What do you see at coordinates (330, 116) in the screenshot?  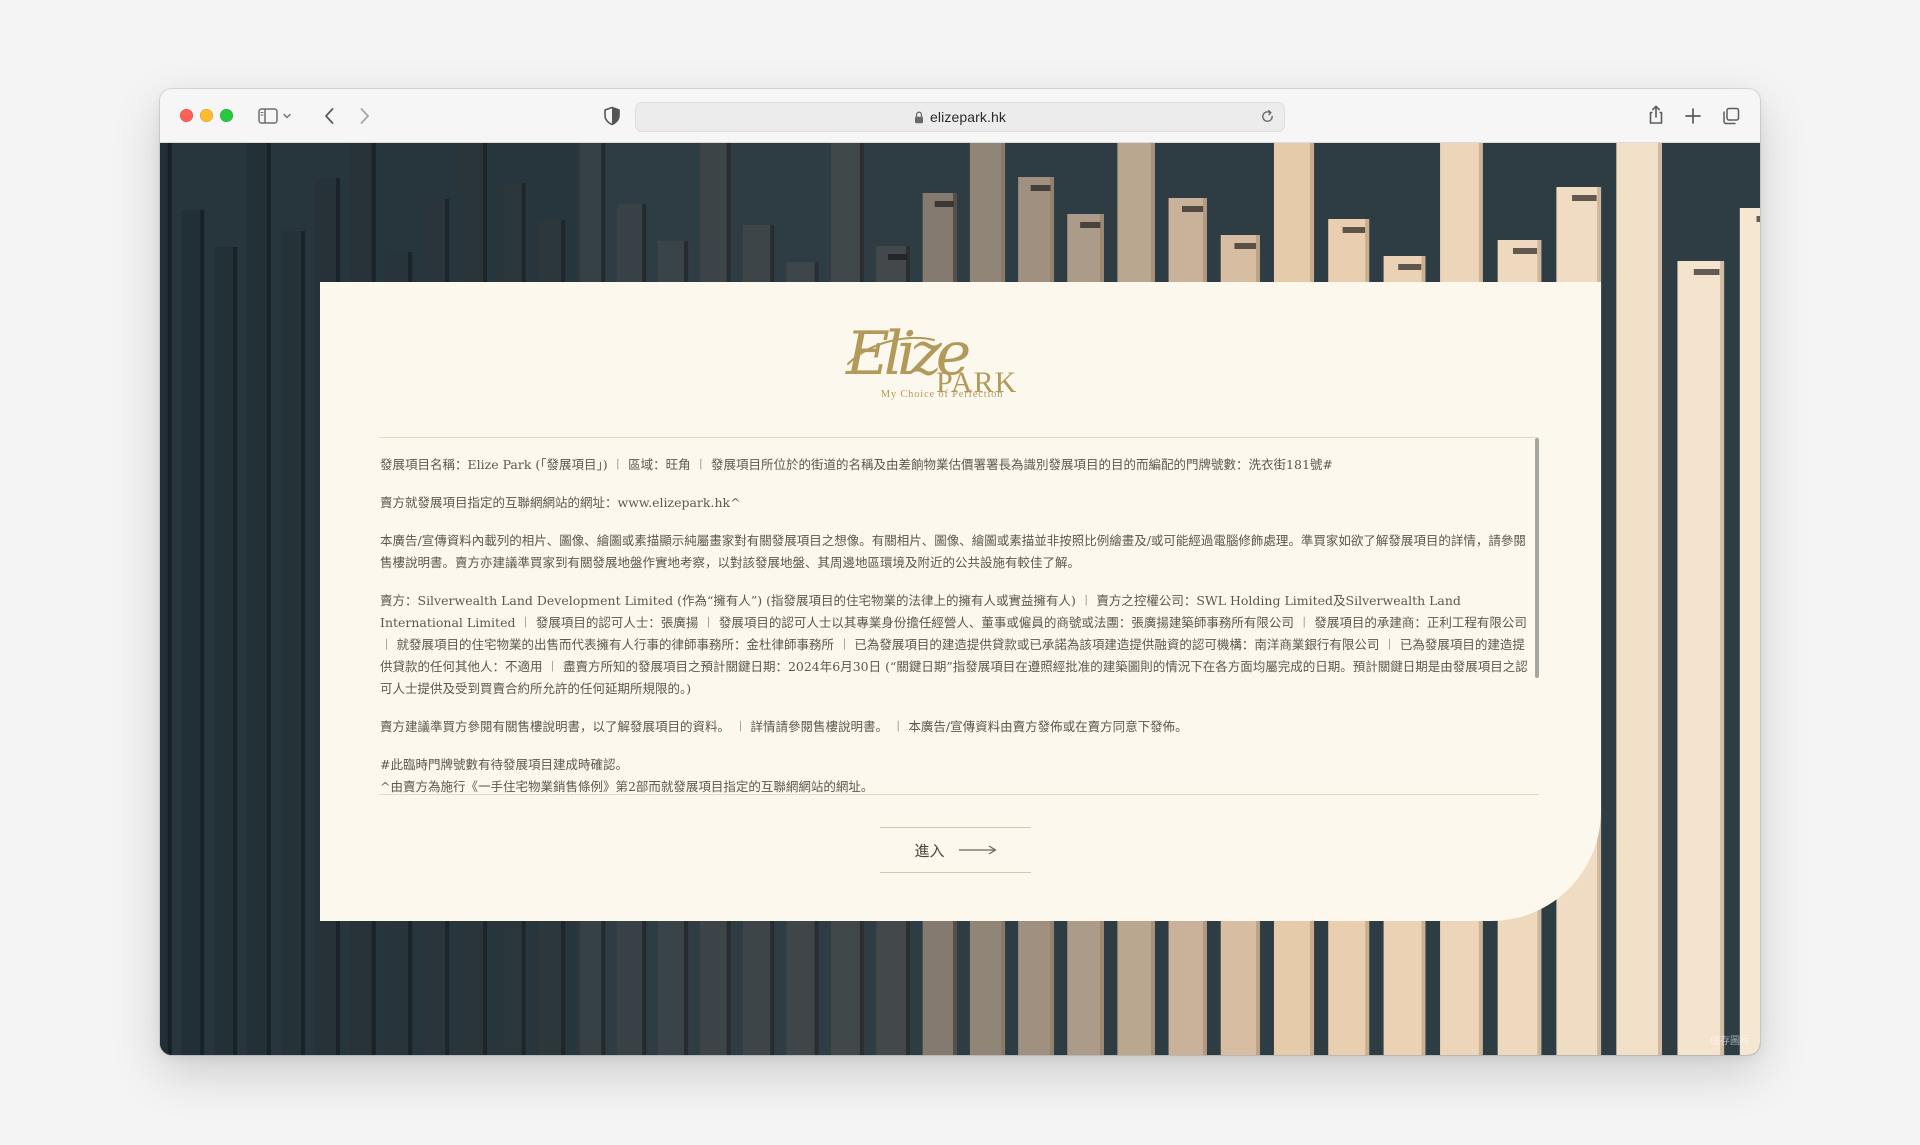 I see `chevron-left-icon` at bounding box center [330, 116].